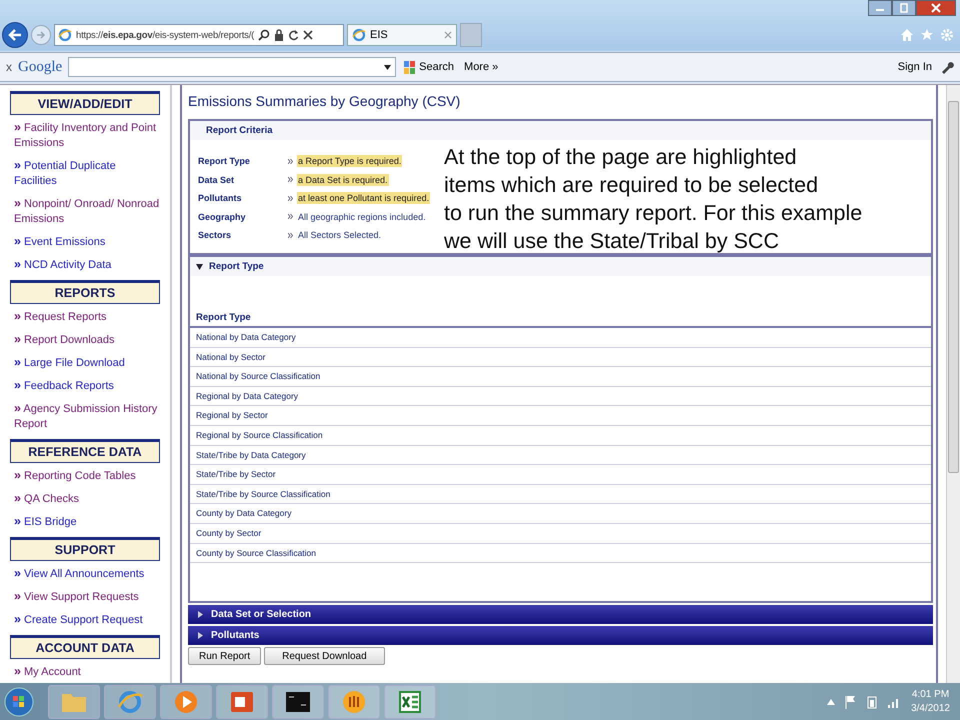  I want to click on report-type-row: National by Sector, so click(560, 358).